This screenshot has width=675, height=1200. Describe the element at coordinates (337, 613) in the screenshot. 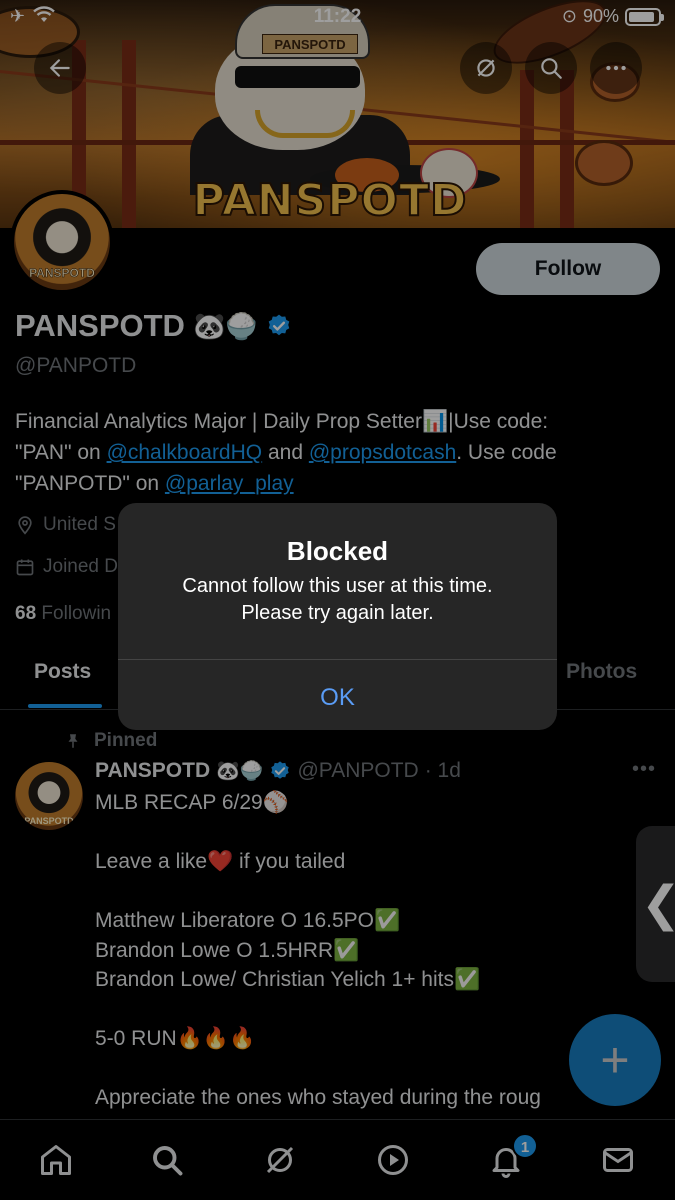

I see `dialog-message-line: Please try again later.` at that location.